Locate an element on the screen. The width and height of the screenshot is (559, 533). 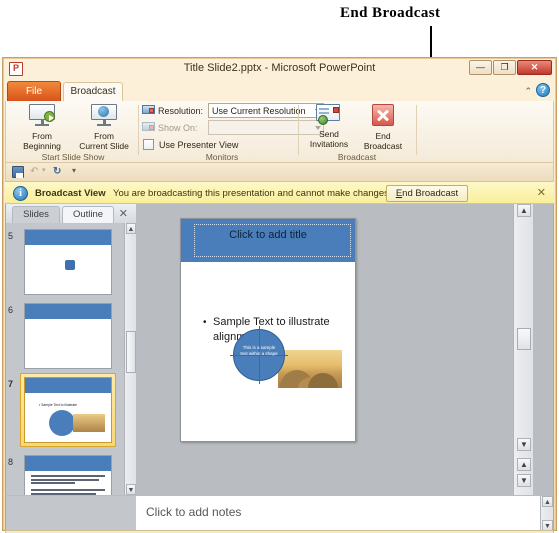
end-broadcast-ribbon-button: End Broadcast is located at coordinates (383, 127).